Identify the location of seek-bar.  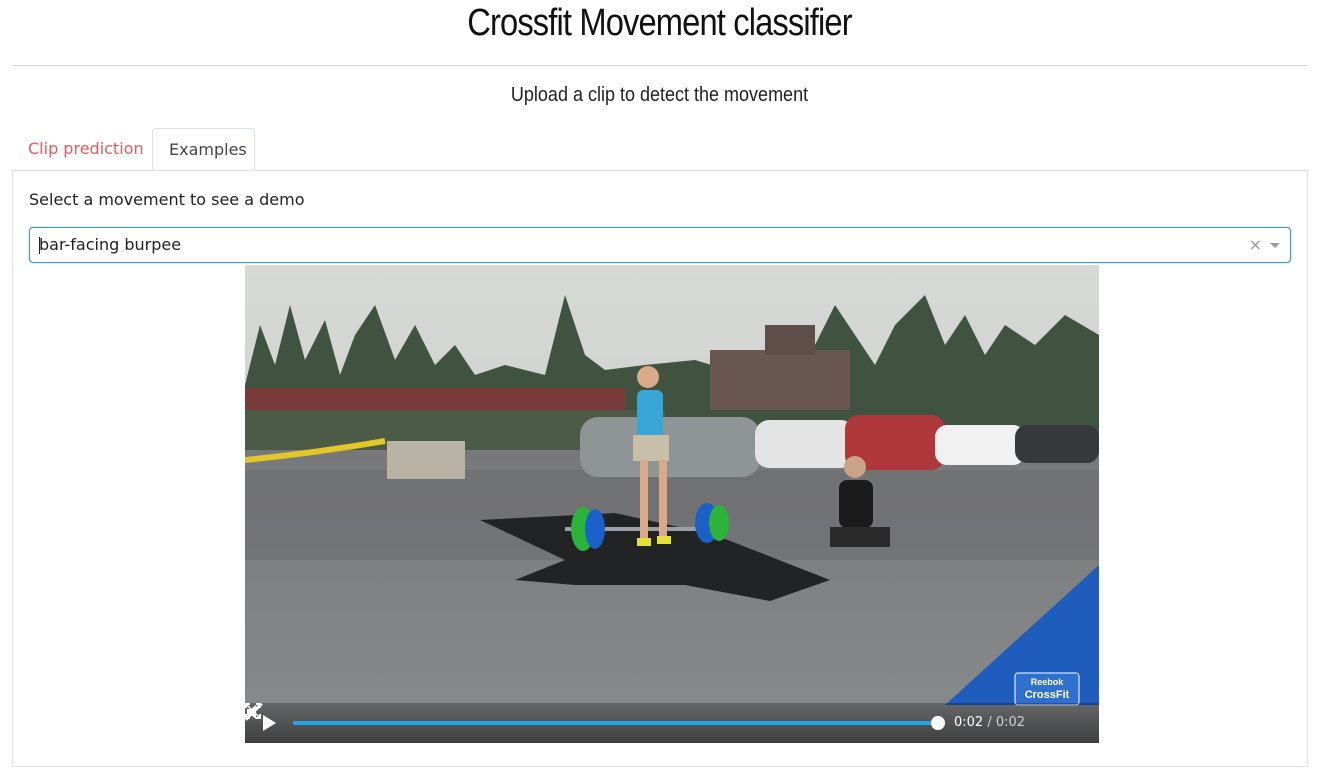
(619, 723).